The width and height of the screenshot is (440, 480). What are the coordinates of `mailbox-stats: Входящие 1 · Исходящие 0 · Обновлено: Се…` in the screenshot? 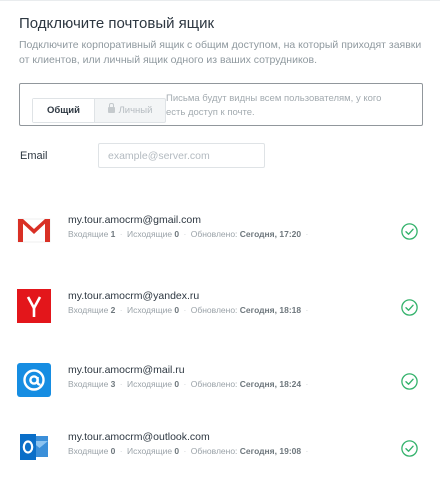 It's located at (188, 234).